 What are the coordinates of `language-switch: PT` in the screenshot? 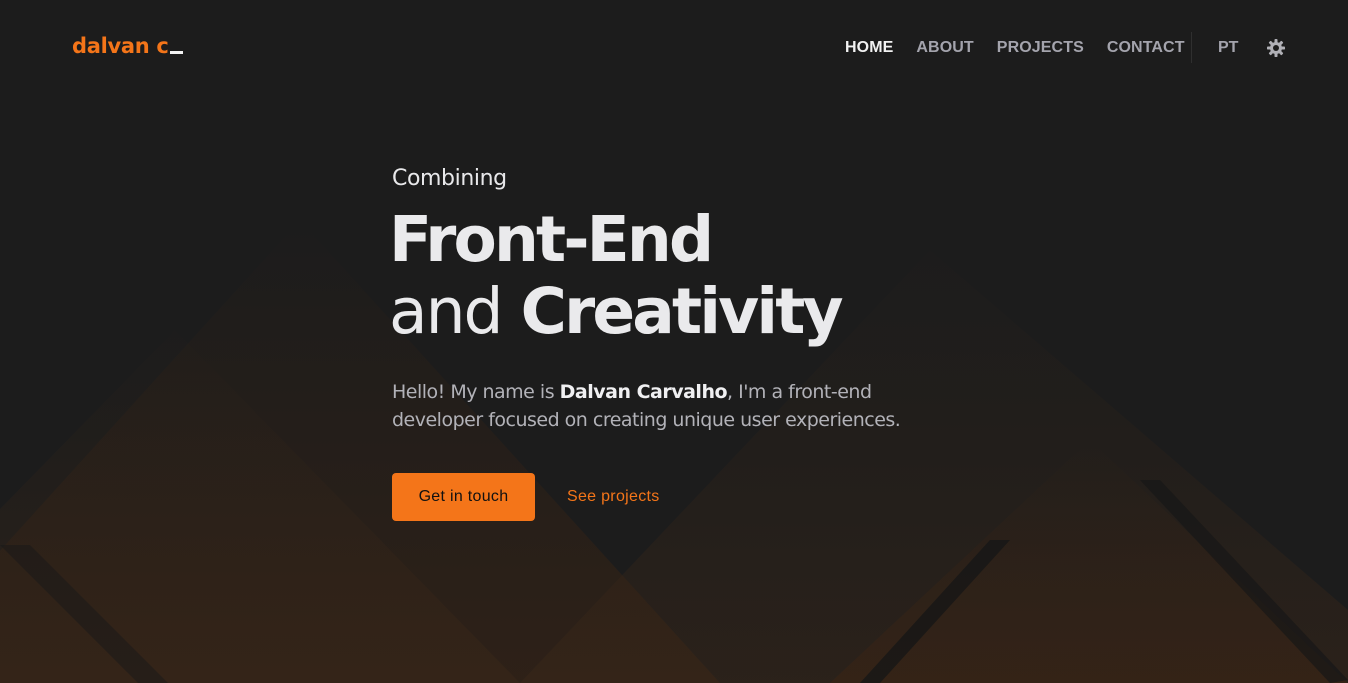 It's located at (1228, 48).